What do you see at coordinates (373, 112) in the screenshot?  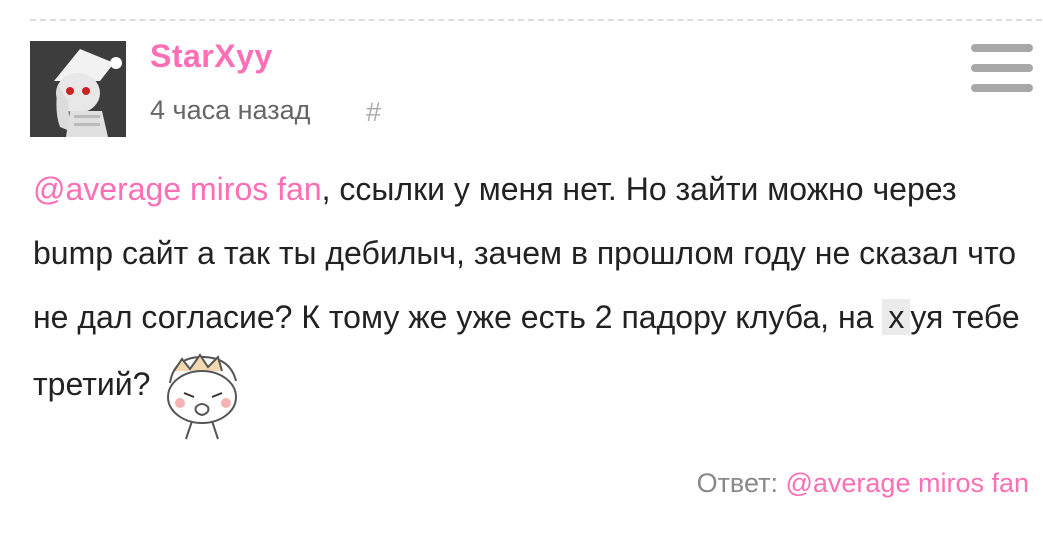 I see `permalink-hash: #` at bounding box center [373, 112].